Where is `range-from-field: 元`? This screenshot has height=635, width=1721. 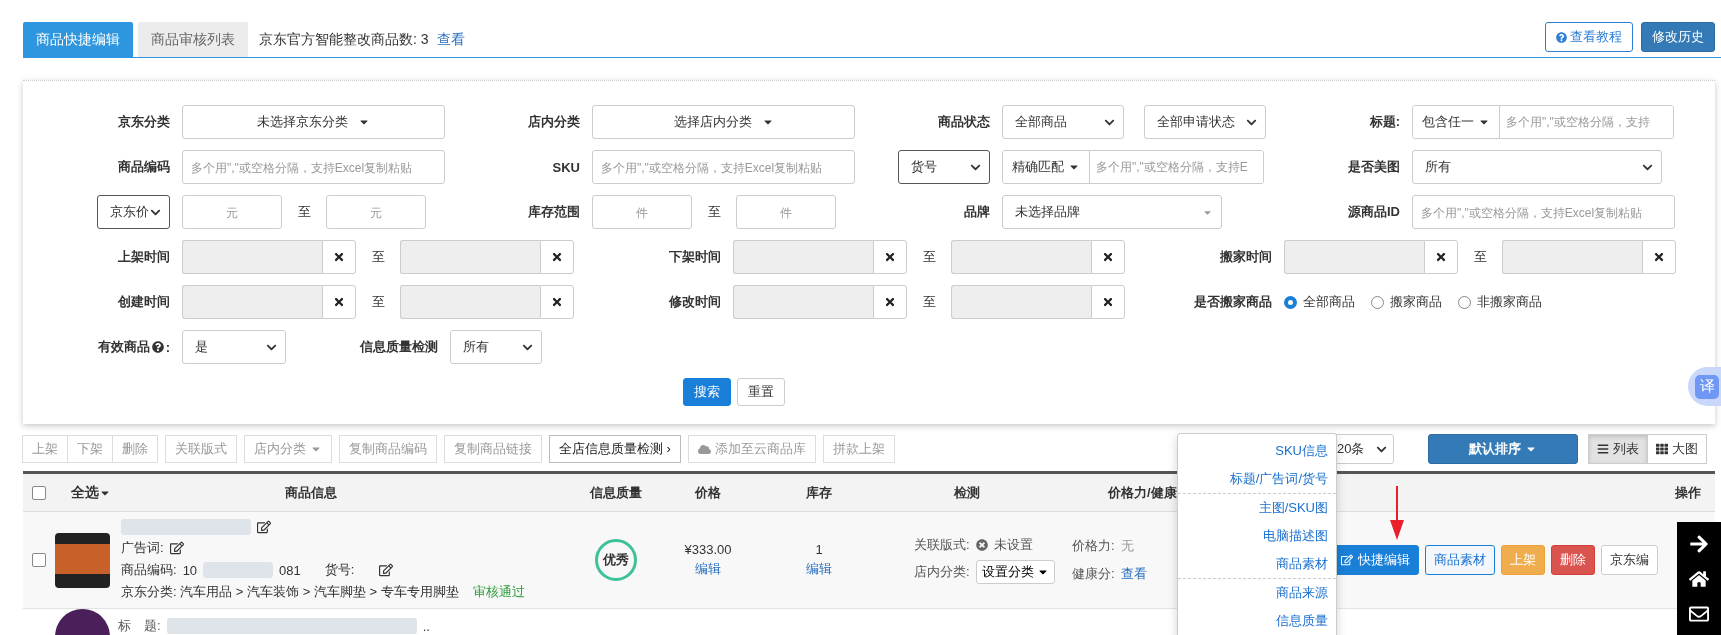 range-from-field: 元 is located at coordinates (232, 212).